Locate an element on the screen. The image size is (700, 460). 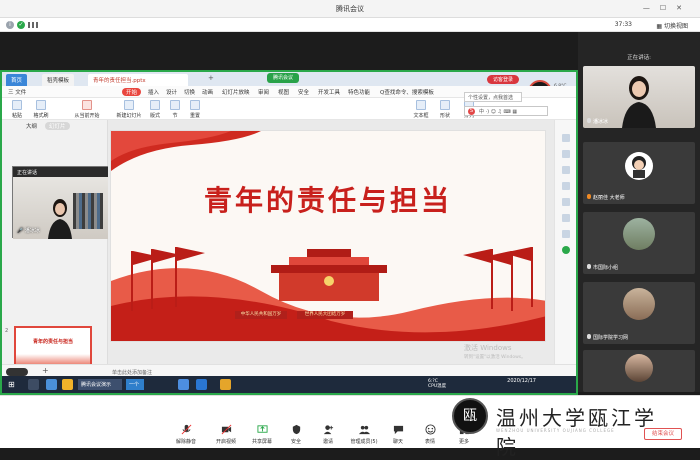
add-icon is located at coordinates (566, 250).